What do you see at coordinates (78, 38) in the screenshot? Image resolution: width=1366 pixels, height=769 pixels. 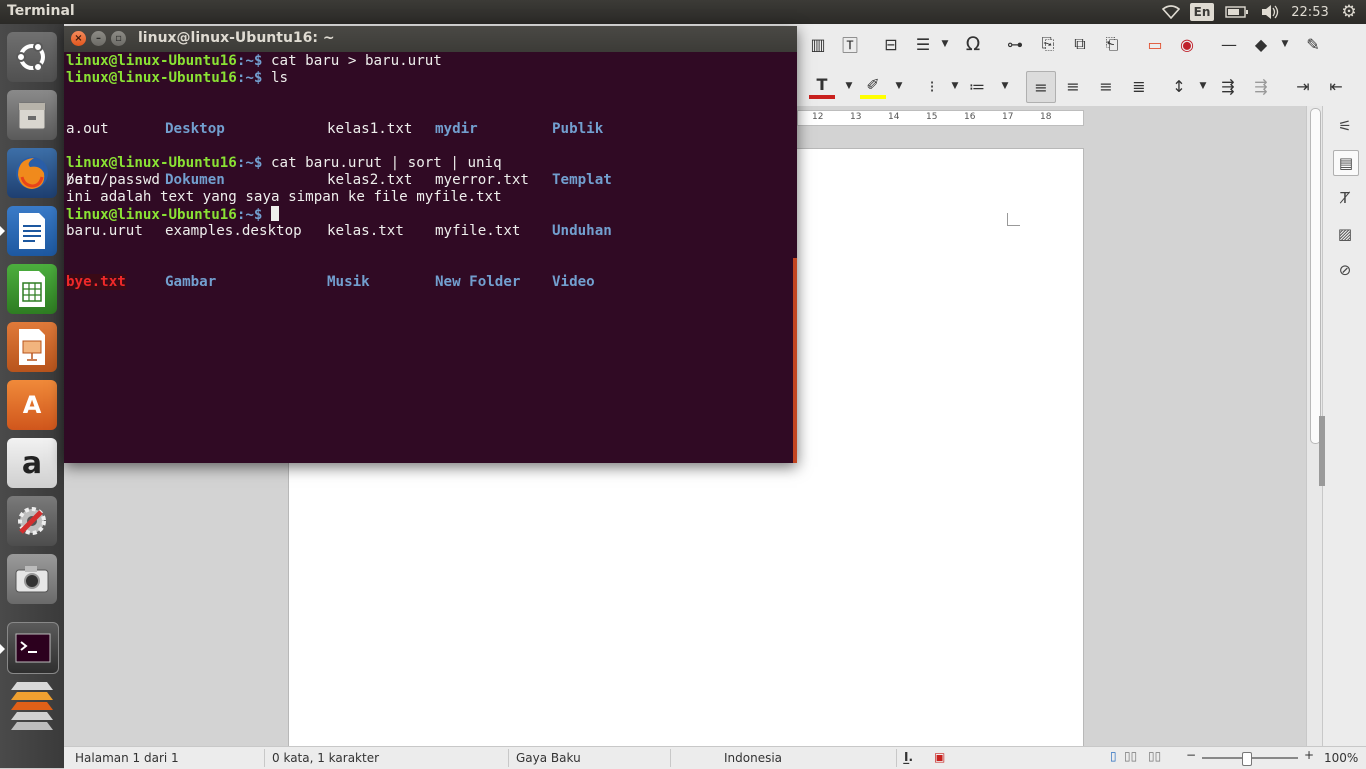 I see `close-button: ×` at bounding box center [78, 38].